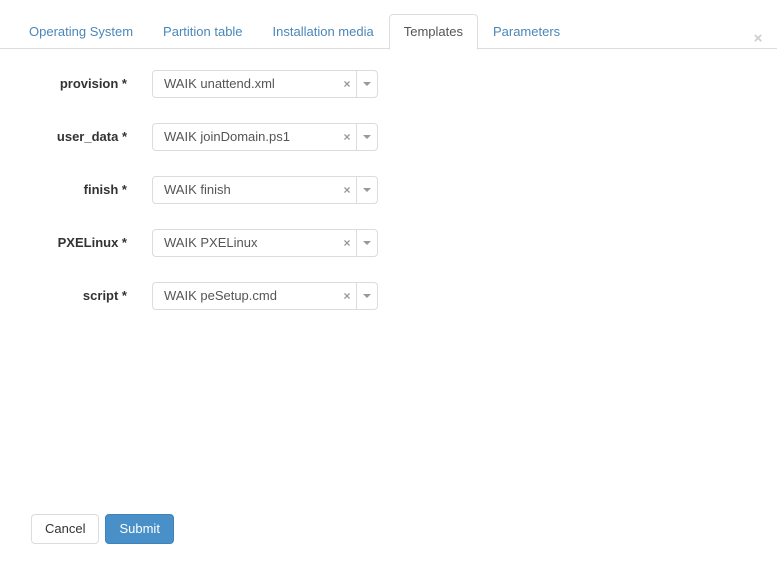 The height and width of the screenshot is (580, 777). Describe the element at coordinates (265, 243) in the screenshot. I see `select-pxelinux: WAIK PXELinux ×` at that location.